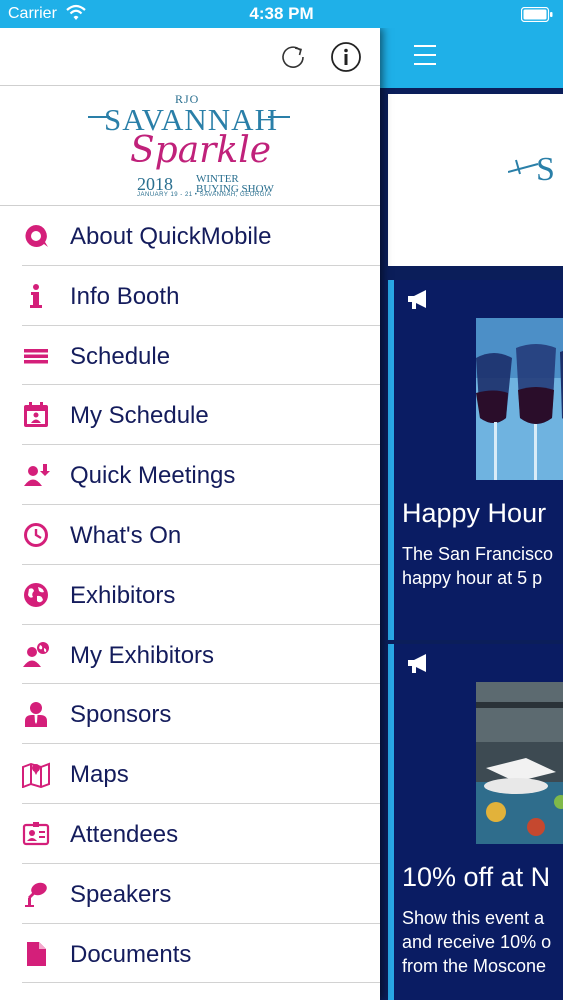 This screenshot has height=1000, width=563. What do you see at coordinates (478, 566) in the screenshot?
I see `card-description: The San Francisco happy hour at 5 p` at bounding box center [478, 566].